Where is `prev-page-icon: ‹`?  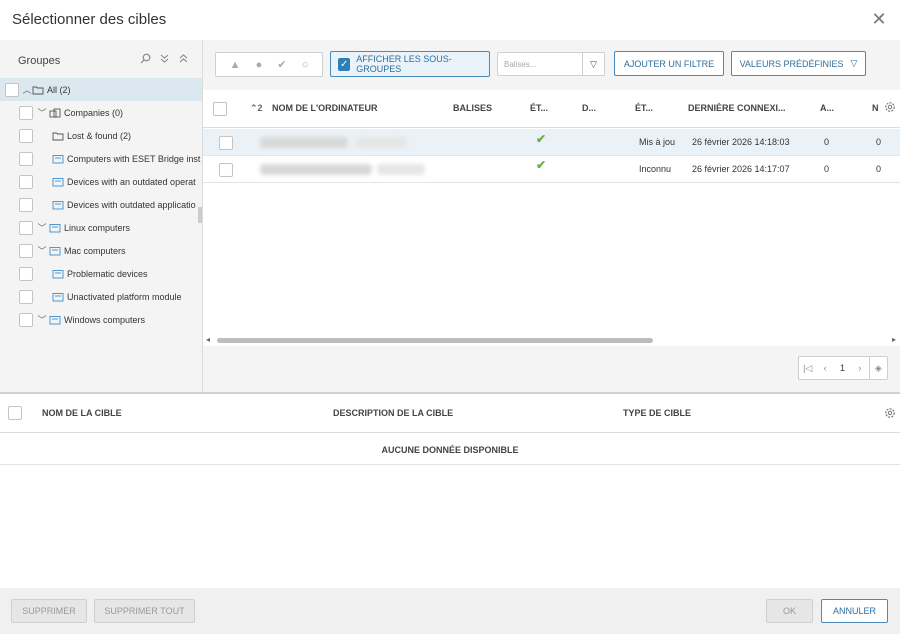
prev-page-icon: ‹ is located at coordinates (824, 368).